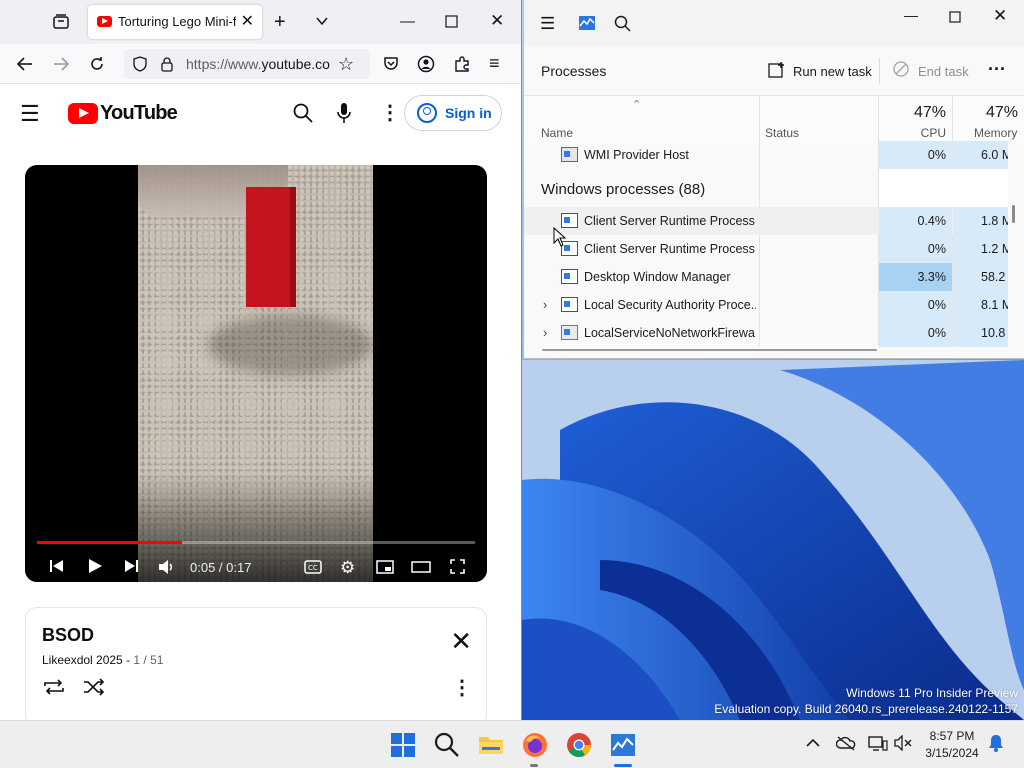  What do you see at coordinates (461, 641) in the screenshot?
I see `close-playlist-icon: ✕` at bounding box center [461, 641].